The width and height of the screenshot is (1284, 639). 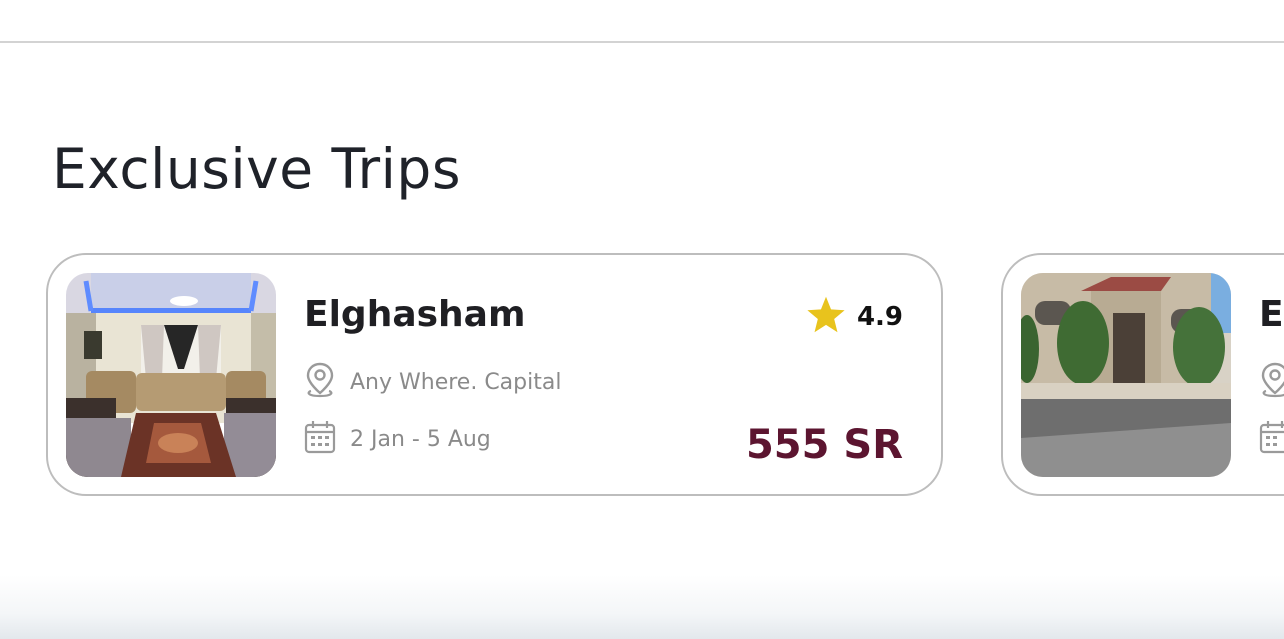 What do you see at coordinates (456, 382) in the screenshot?
I see `location-text: Any Where. Capital` at bounding box center [456, 382].